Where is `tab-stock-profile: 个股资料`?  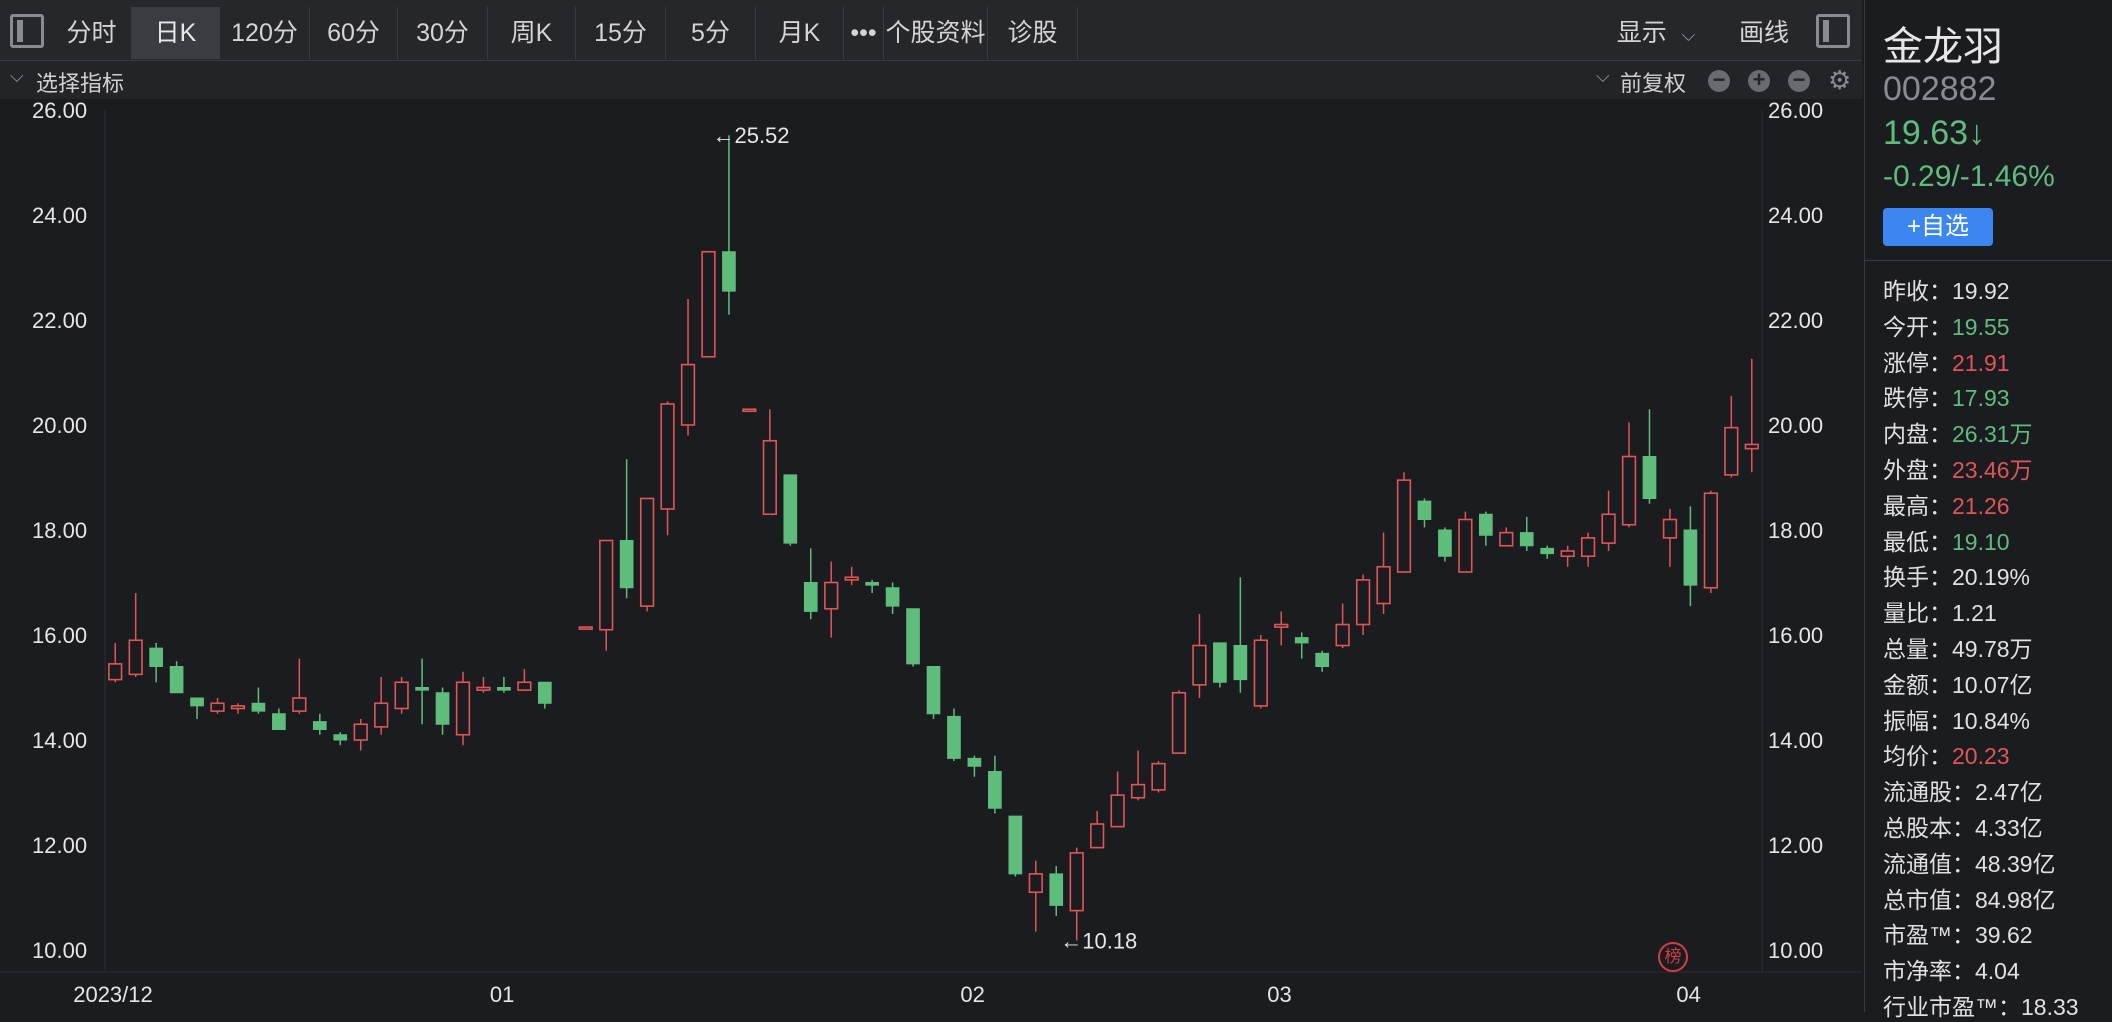 tab-stock-profile: 个股资料 is located at coordinates (936, 33).